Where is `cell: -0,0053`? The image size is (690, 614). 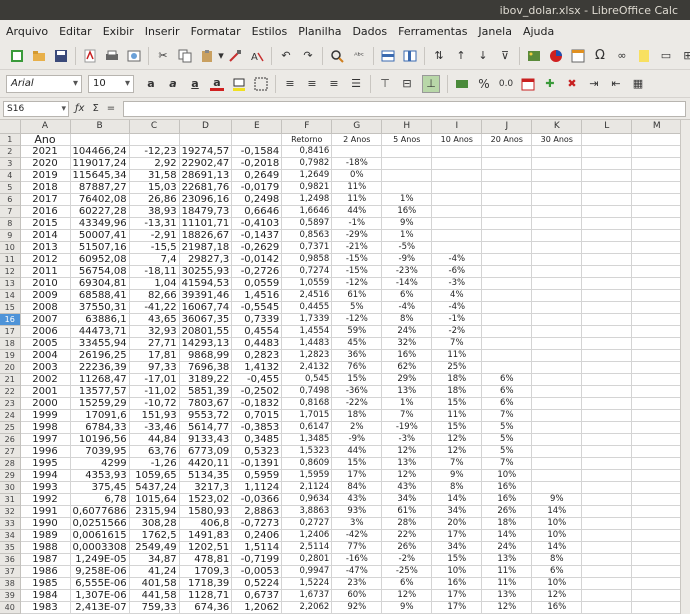
cell: -0,0053 is located at coordinates (257, 571).